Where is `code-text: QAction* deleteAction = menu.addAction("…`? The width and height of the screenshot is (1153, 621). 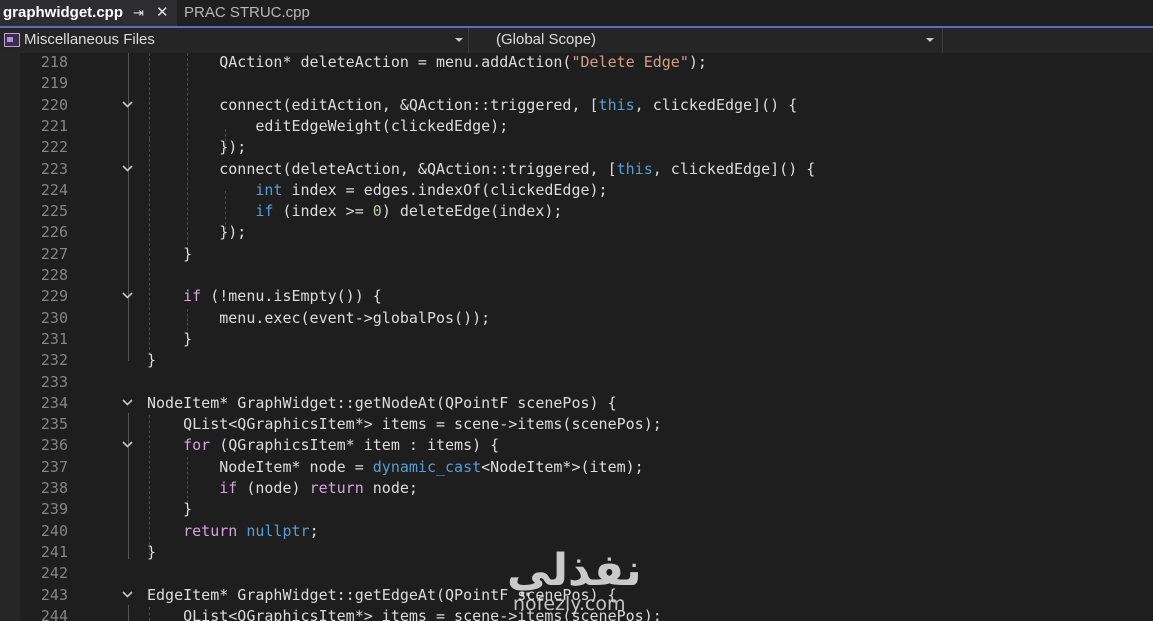
code-text: QAction* deleteAction = menu.addAction("… is located at coordinates (427, 63).